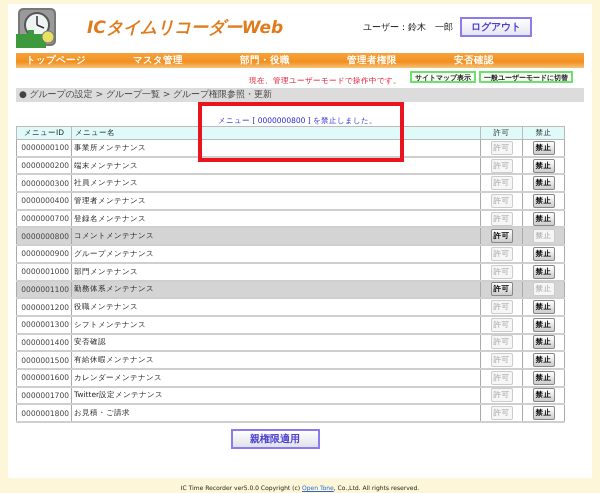  I want to click on app-title: ICタイムリコーダーWeb, so click(185, 27).